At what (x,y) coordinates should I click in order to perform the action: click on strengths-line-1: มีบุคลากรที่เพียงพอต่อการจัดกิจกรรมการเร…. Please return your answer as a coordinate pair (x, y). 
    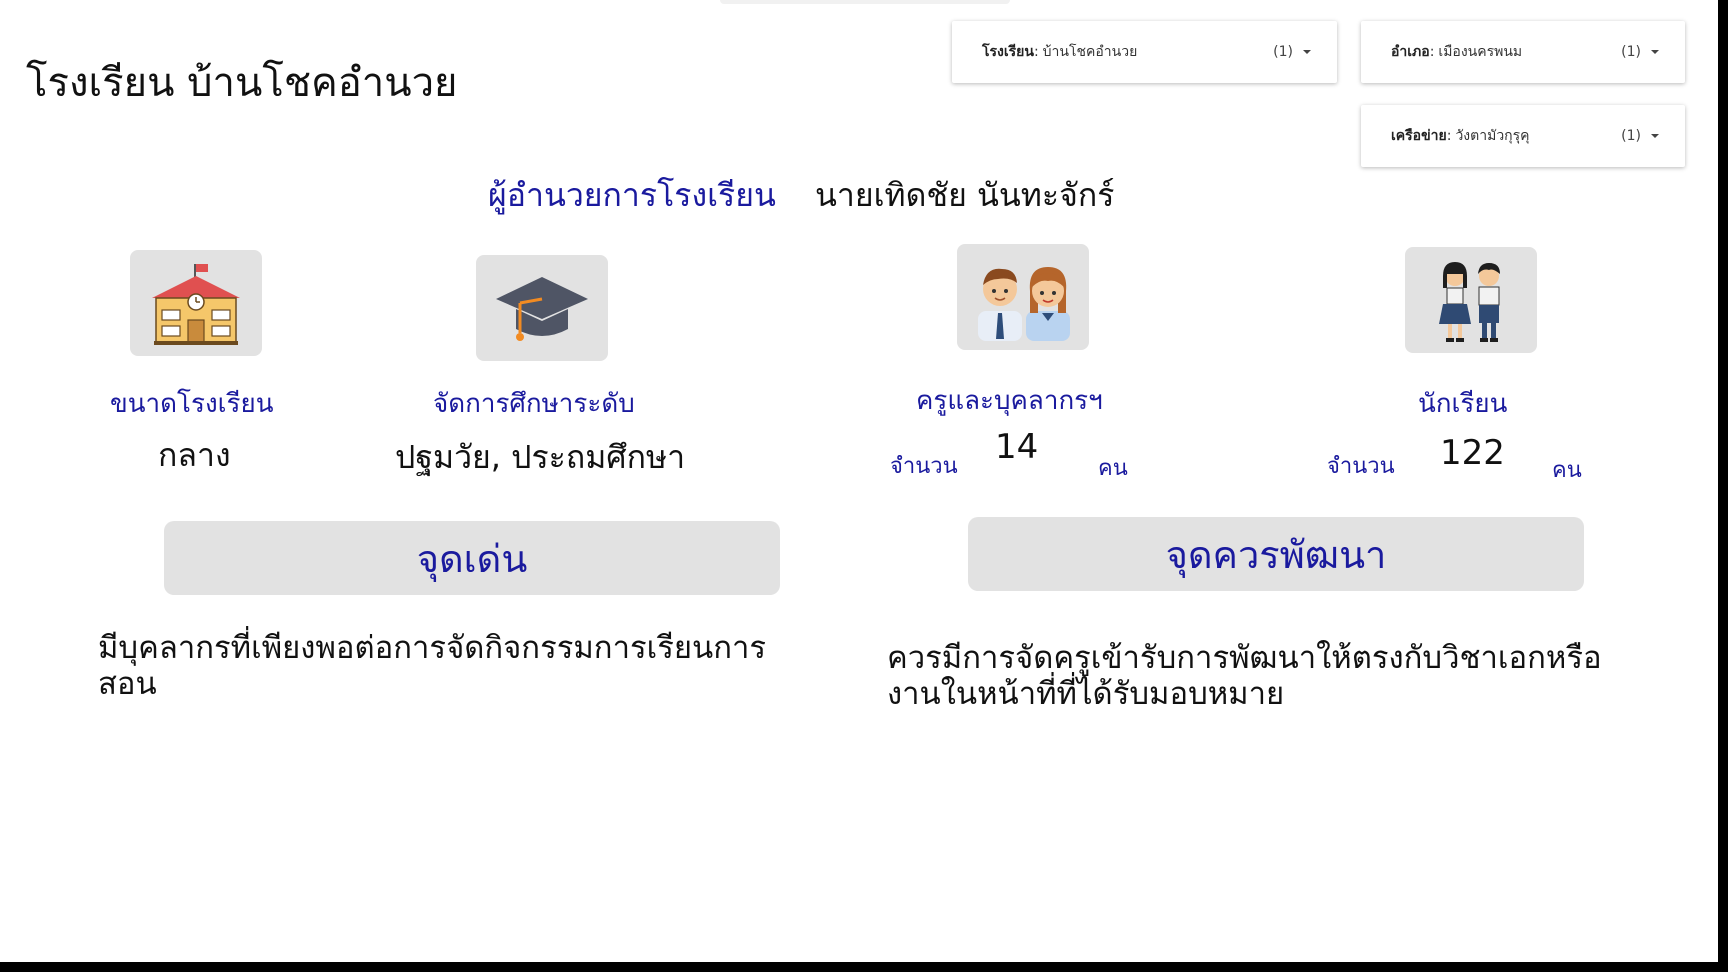
    Looking at the image, I should click on (432, 648).